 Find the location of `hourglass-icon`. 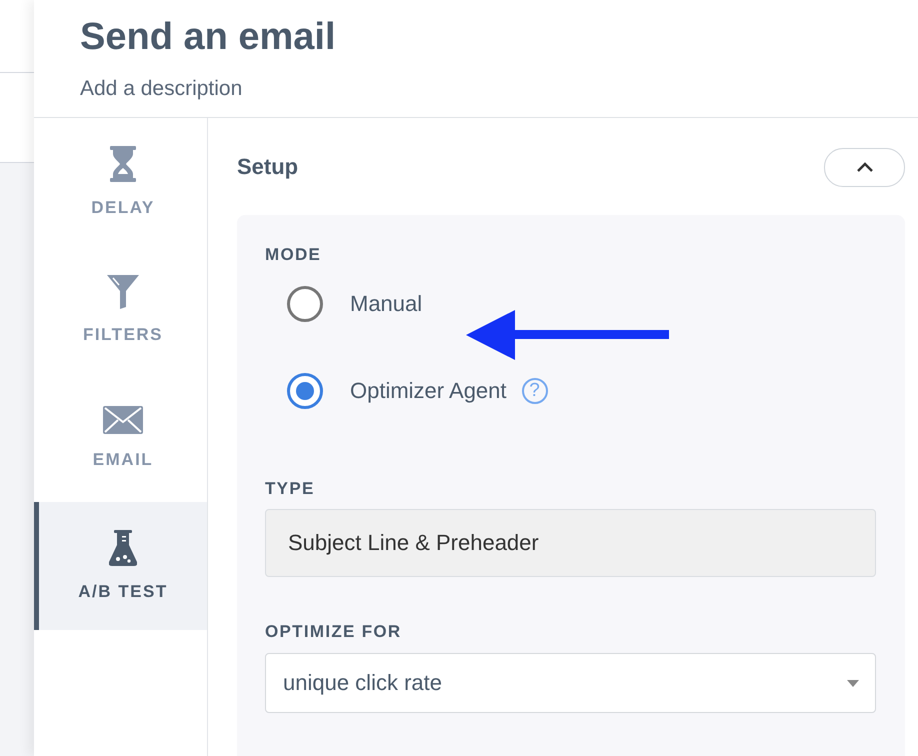

hourglass-icon is located at coordinates (123, 164).